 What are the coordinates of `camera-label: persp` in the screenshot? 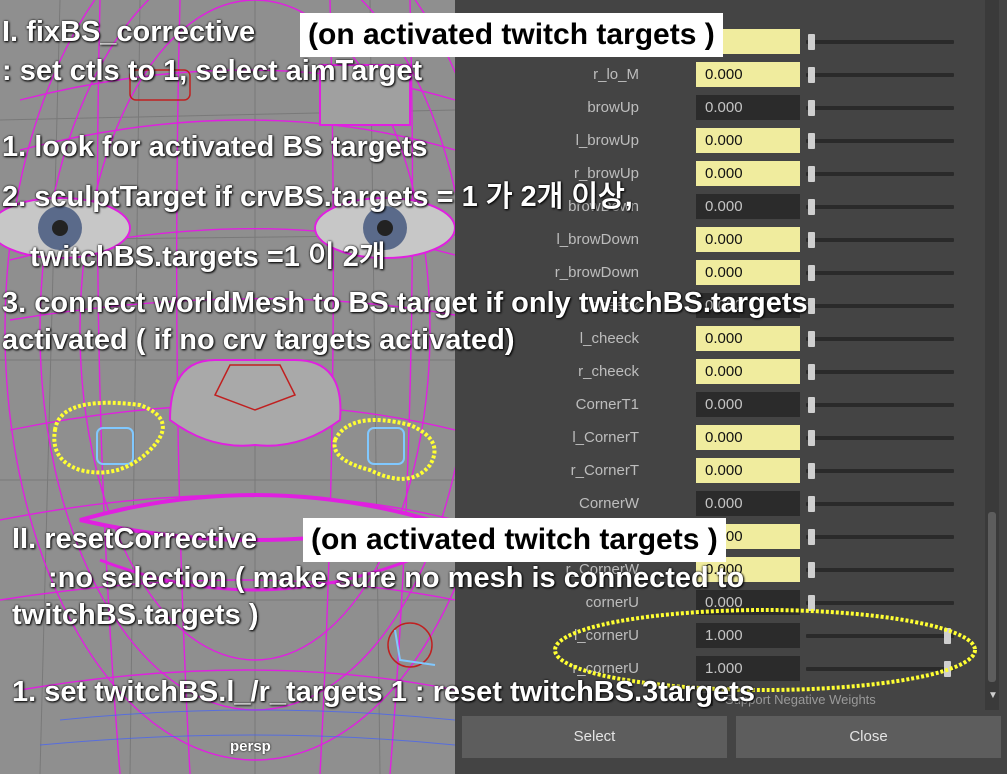 It's located at (250, 746).